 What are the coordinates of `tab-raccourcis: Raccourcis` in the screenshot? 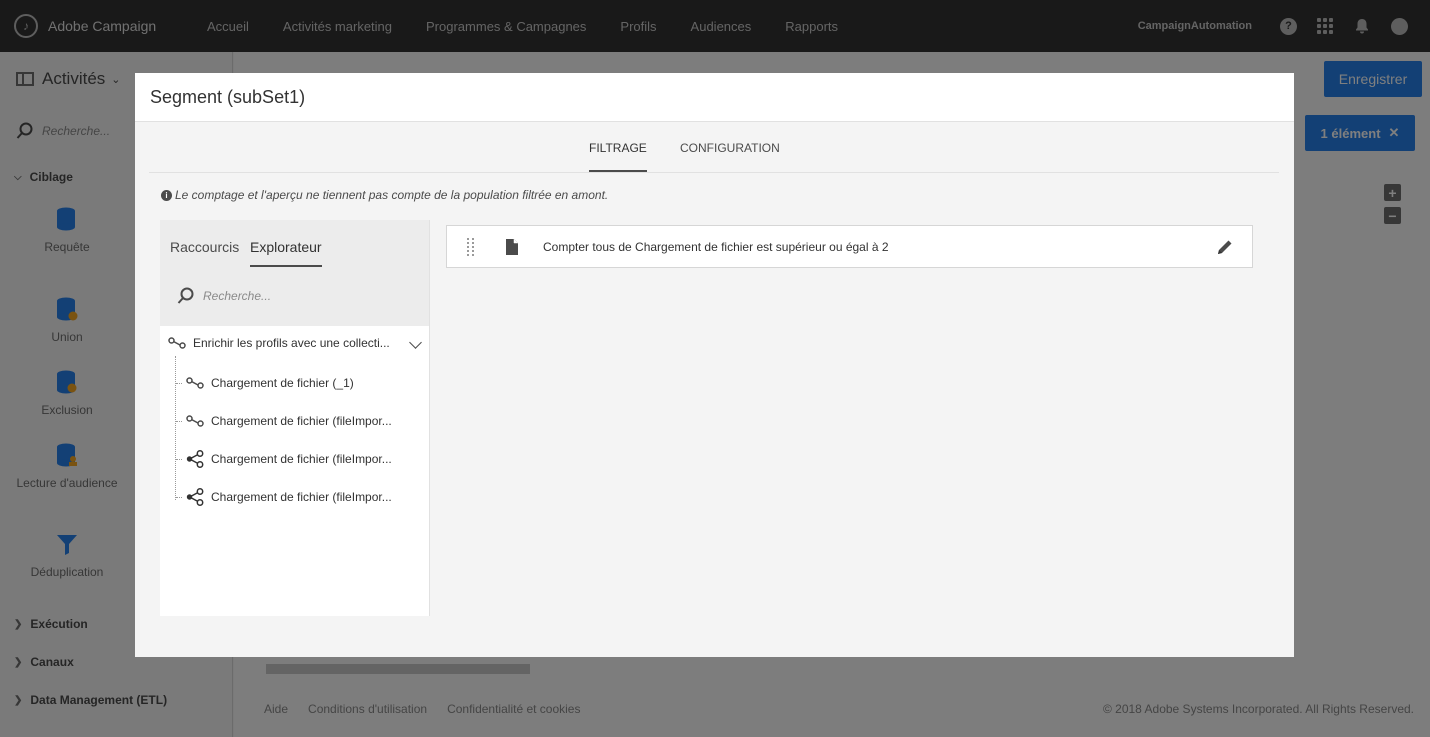 It's located at (204, 247).